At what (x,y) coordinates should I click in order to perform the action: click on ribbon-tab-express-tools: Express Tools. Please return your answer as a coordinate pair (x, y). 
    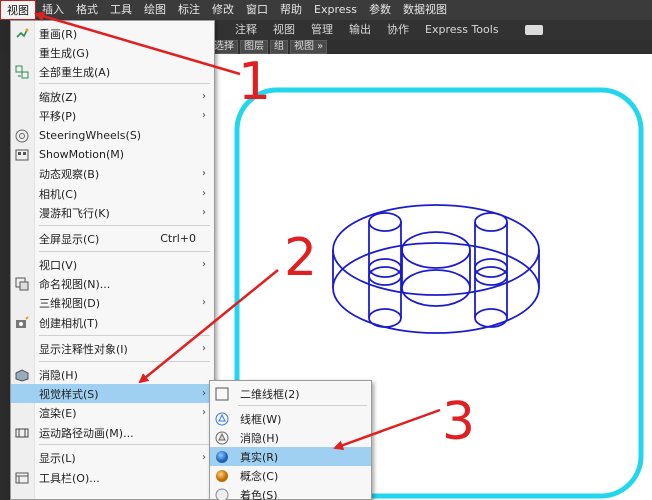
    Looking at the image, I should click on (462, 30).